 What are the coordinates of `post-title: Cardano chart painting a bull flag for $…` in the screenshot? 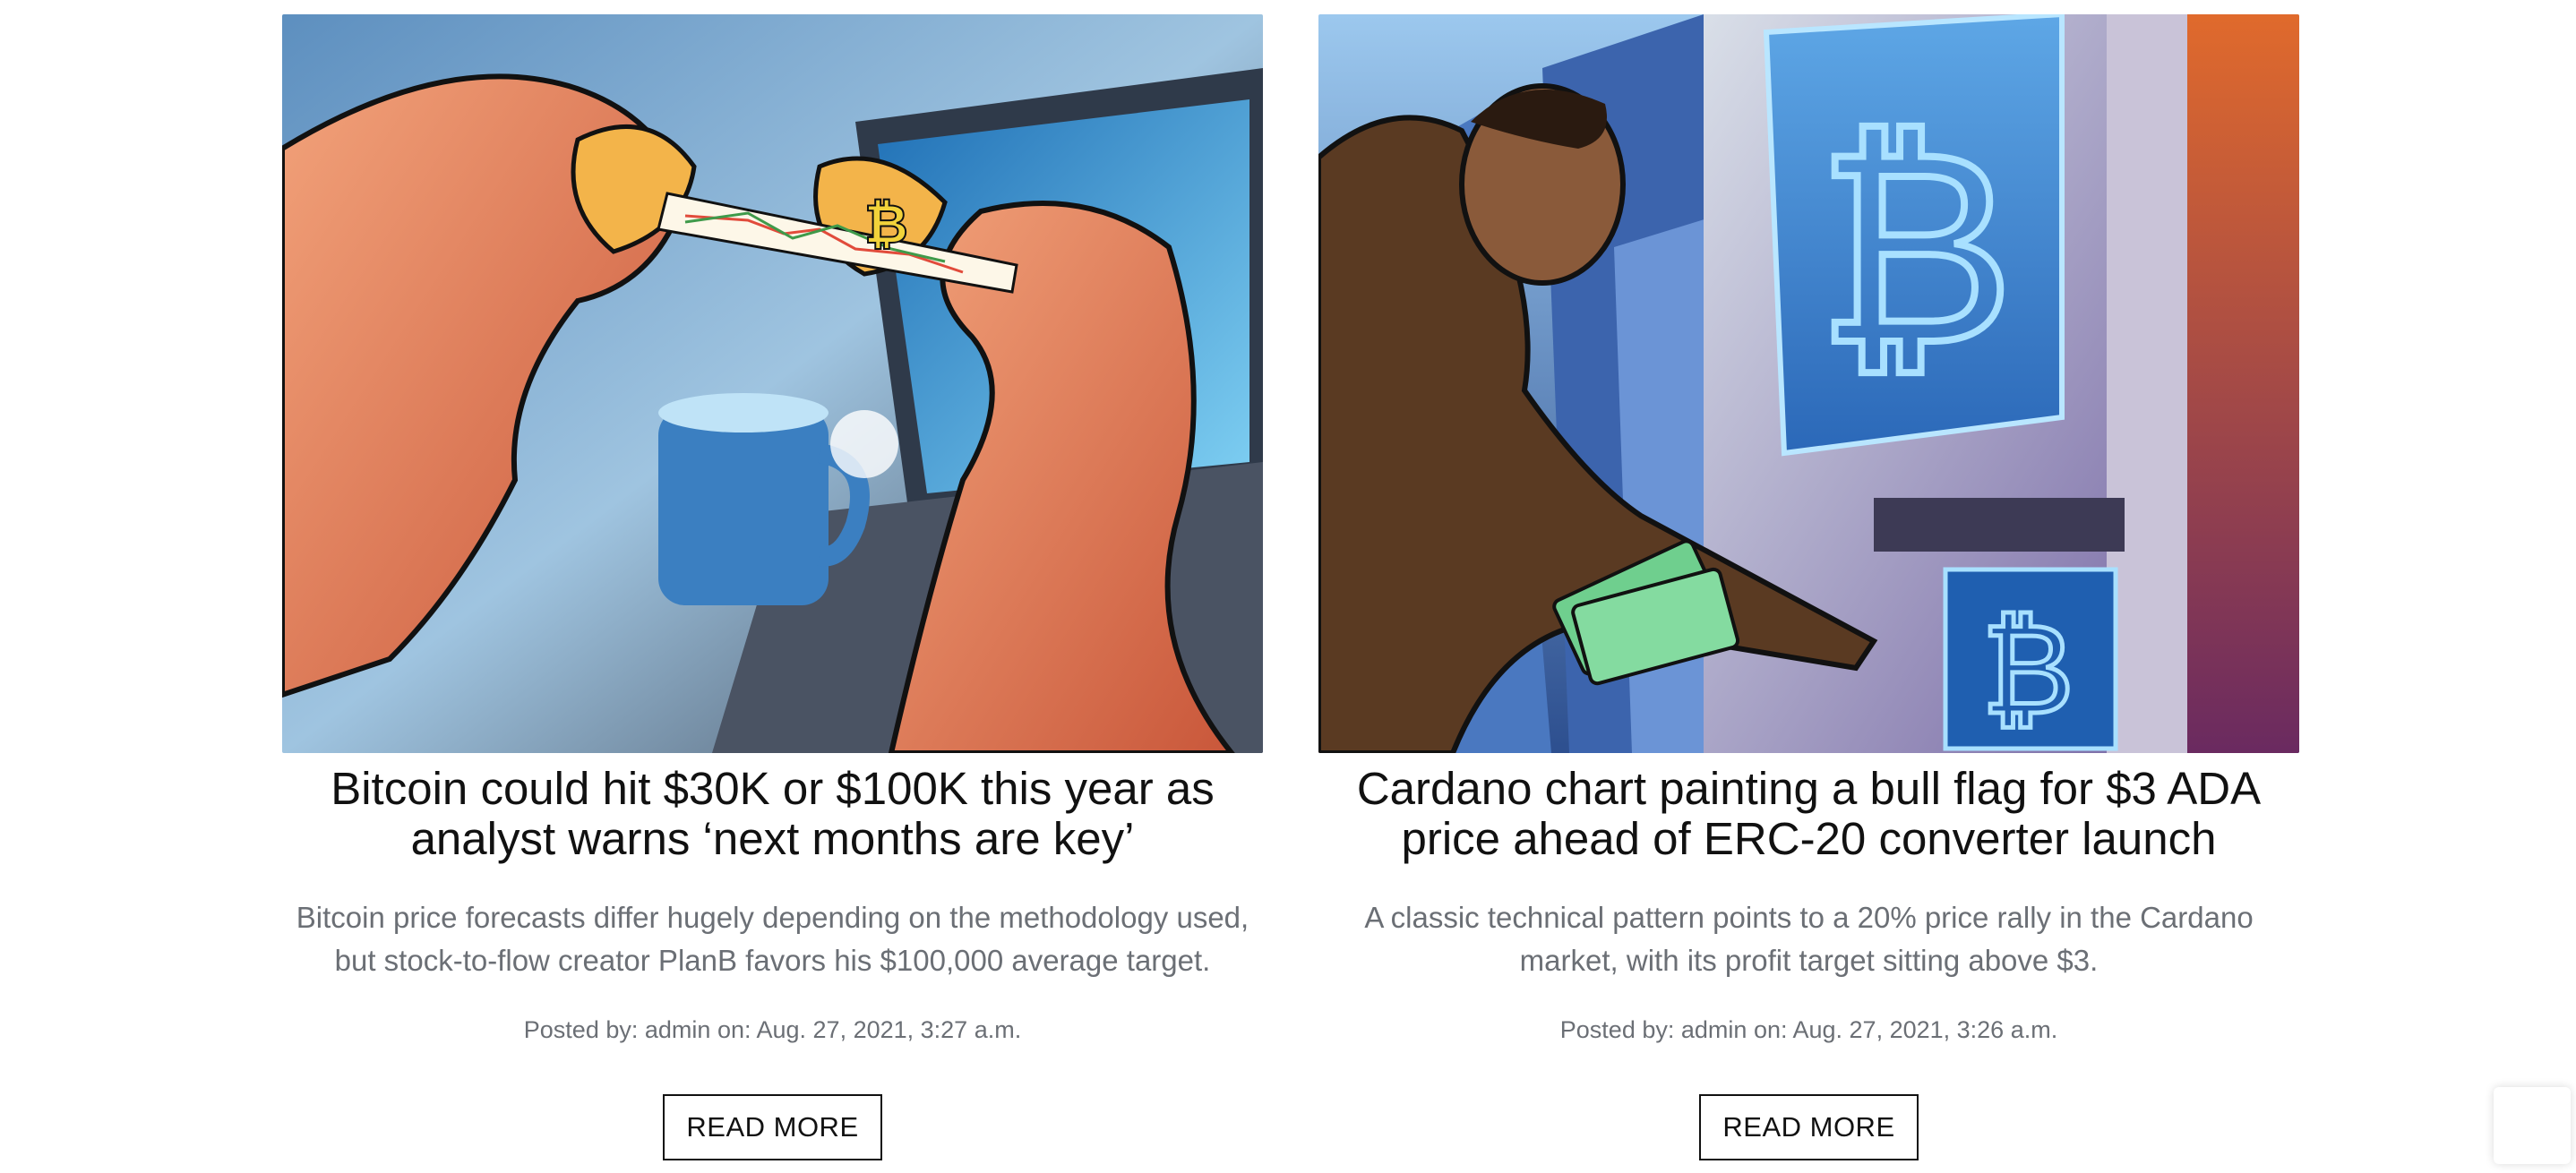 It's located at (1808, 814).